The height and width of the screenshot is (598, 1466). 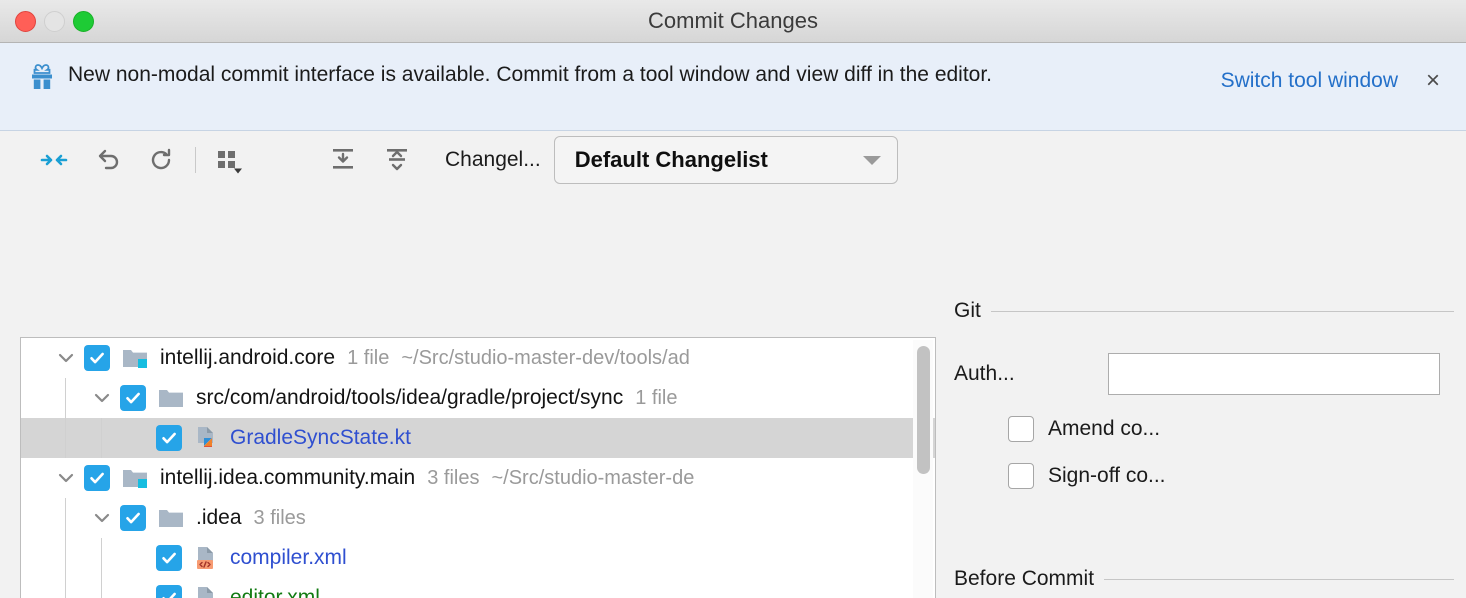 I want to click on tree-row-content: editor.xml, so click(x=238, y=591).